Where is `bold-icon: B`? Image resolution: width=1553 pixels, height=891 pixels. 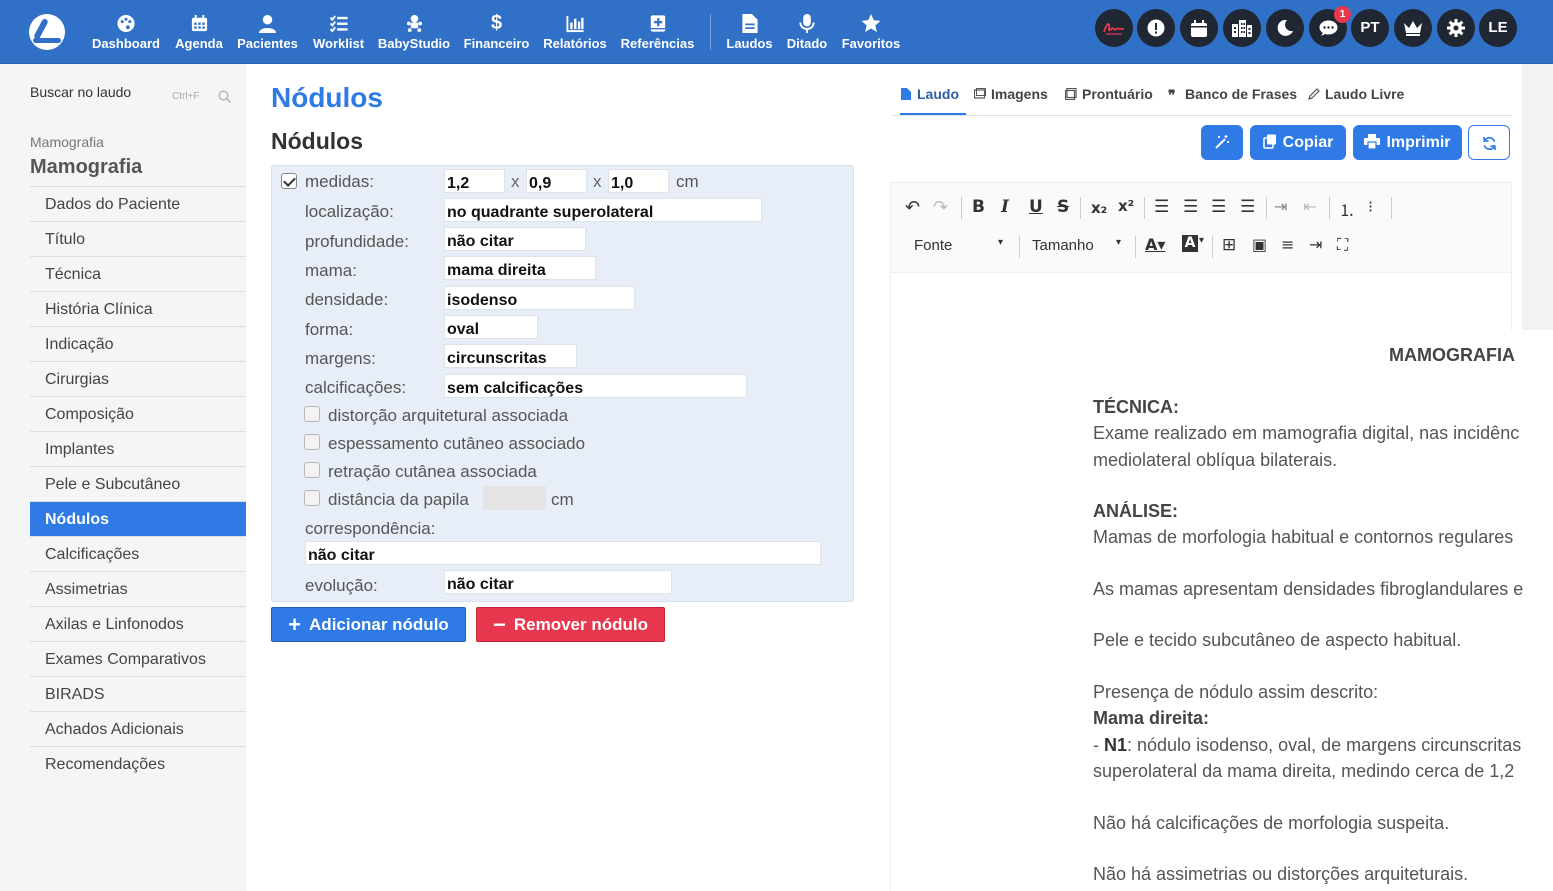
bold-icon: B is located at coordinates (978, 207).